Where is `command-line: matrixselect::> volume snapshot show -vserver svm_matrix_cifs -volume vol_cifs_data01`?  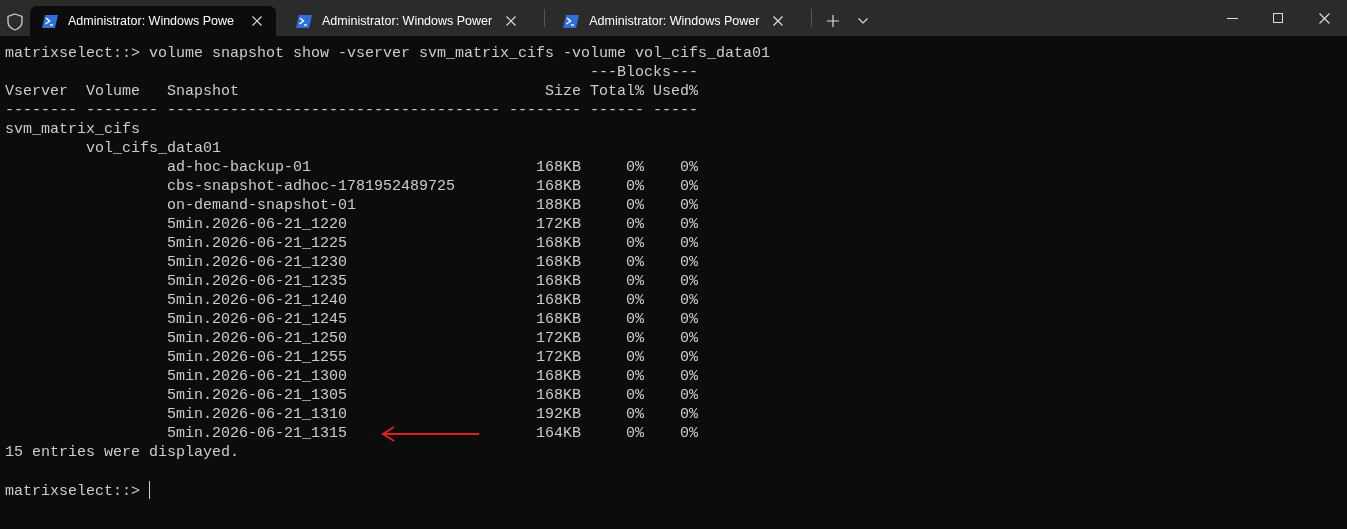
command-line: matrixselect::> volume snapshot show -vserver svm_matrix_cifs -volume vol_cifs_data01 is located at coordinates (388, 53).